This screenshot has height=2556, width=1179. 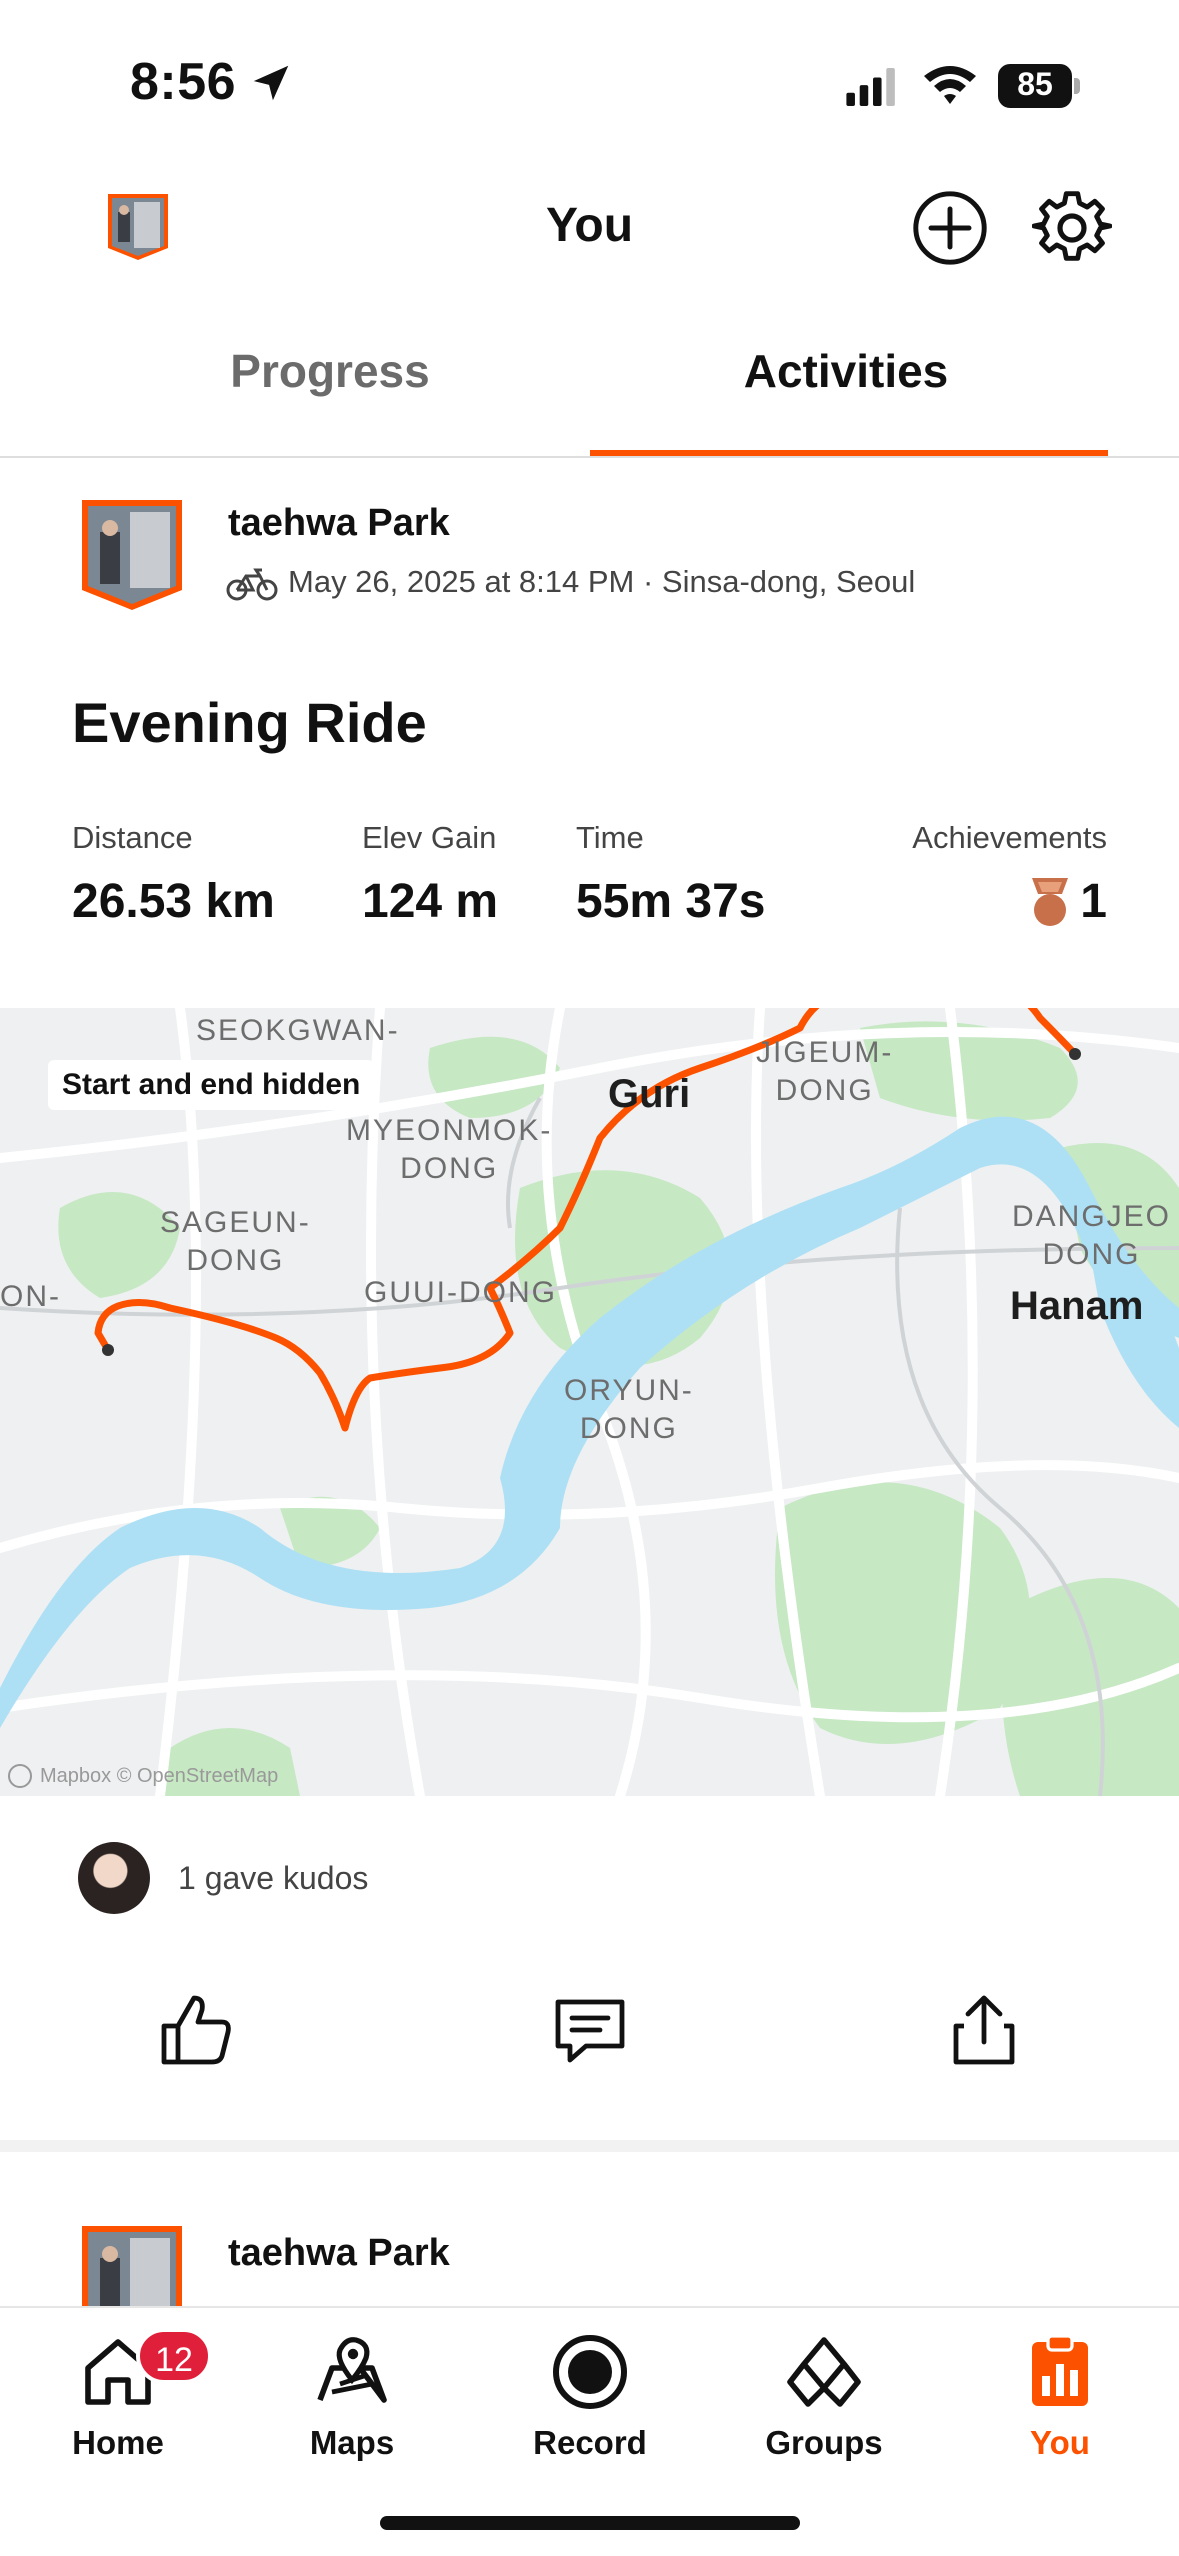 What do you see at coordinates (1077, 1306) in the screenshot?
I see `map-city-label: Hanam` at bounding box center [1077, 1306].